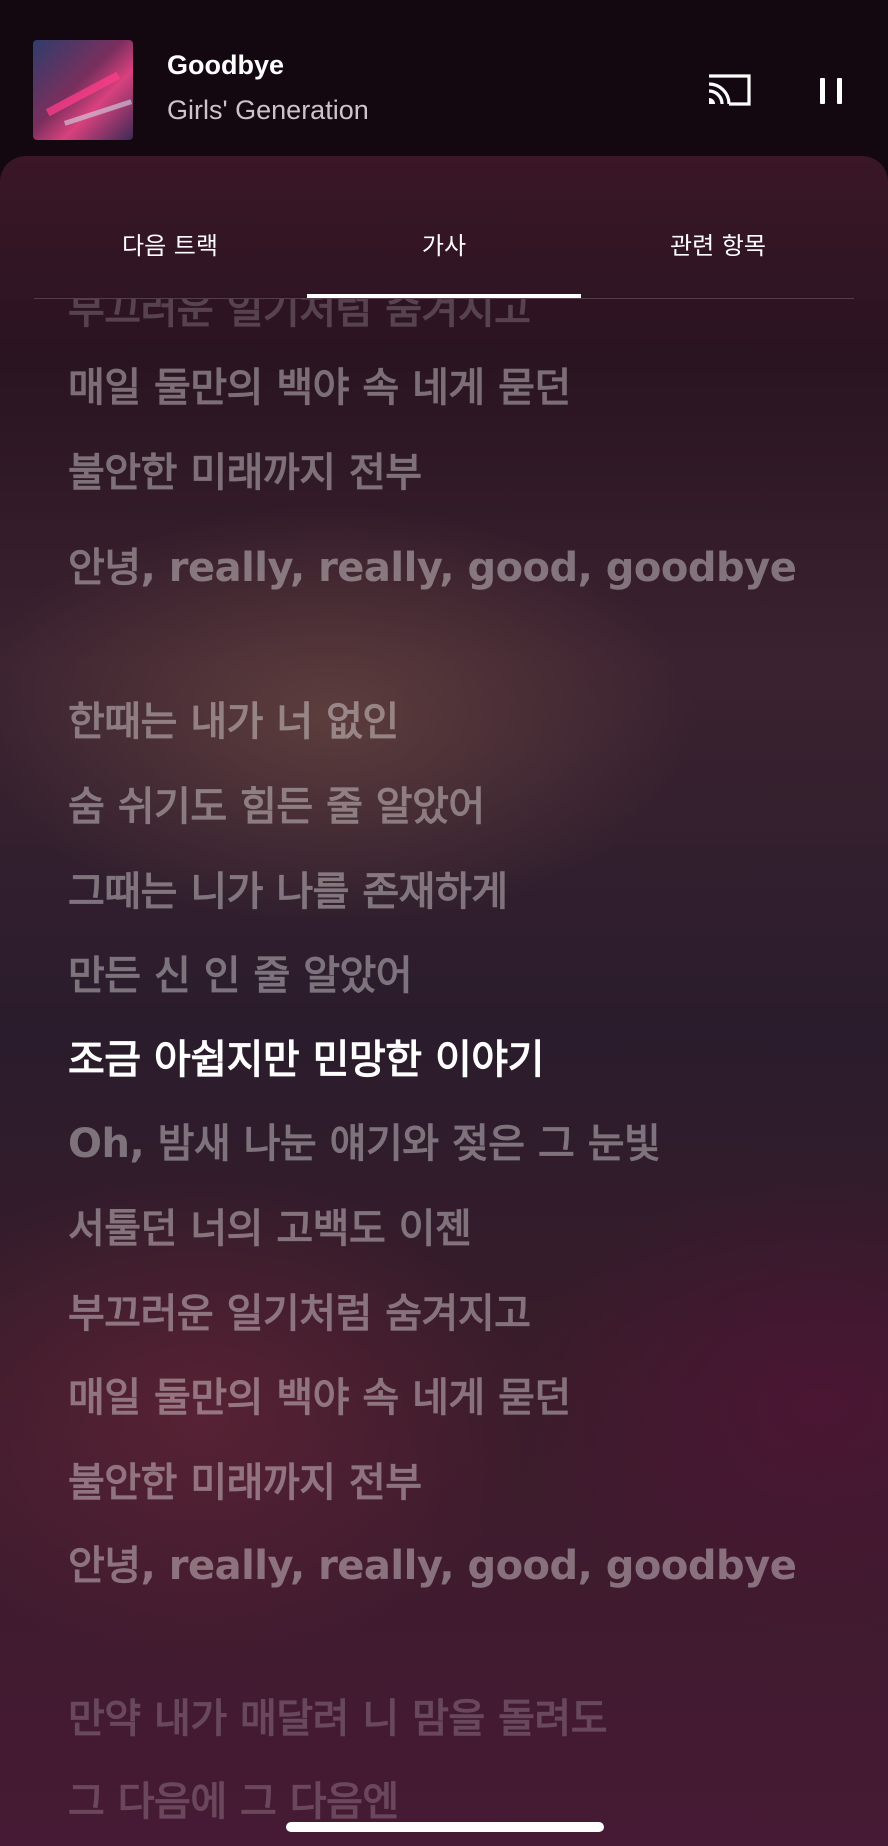 The image size is (888, 1846). What do you see at coordinates (268, 110) in the screenshot?
I see `track-artist: Girls' Generation` at bounding box center [268, 110].